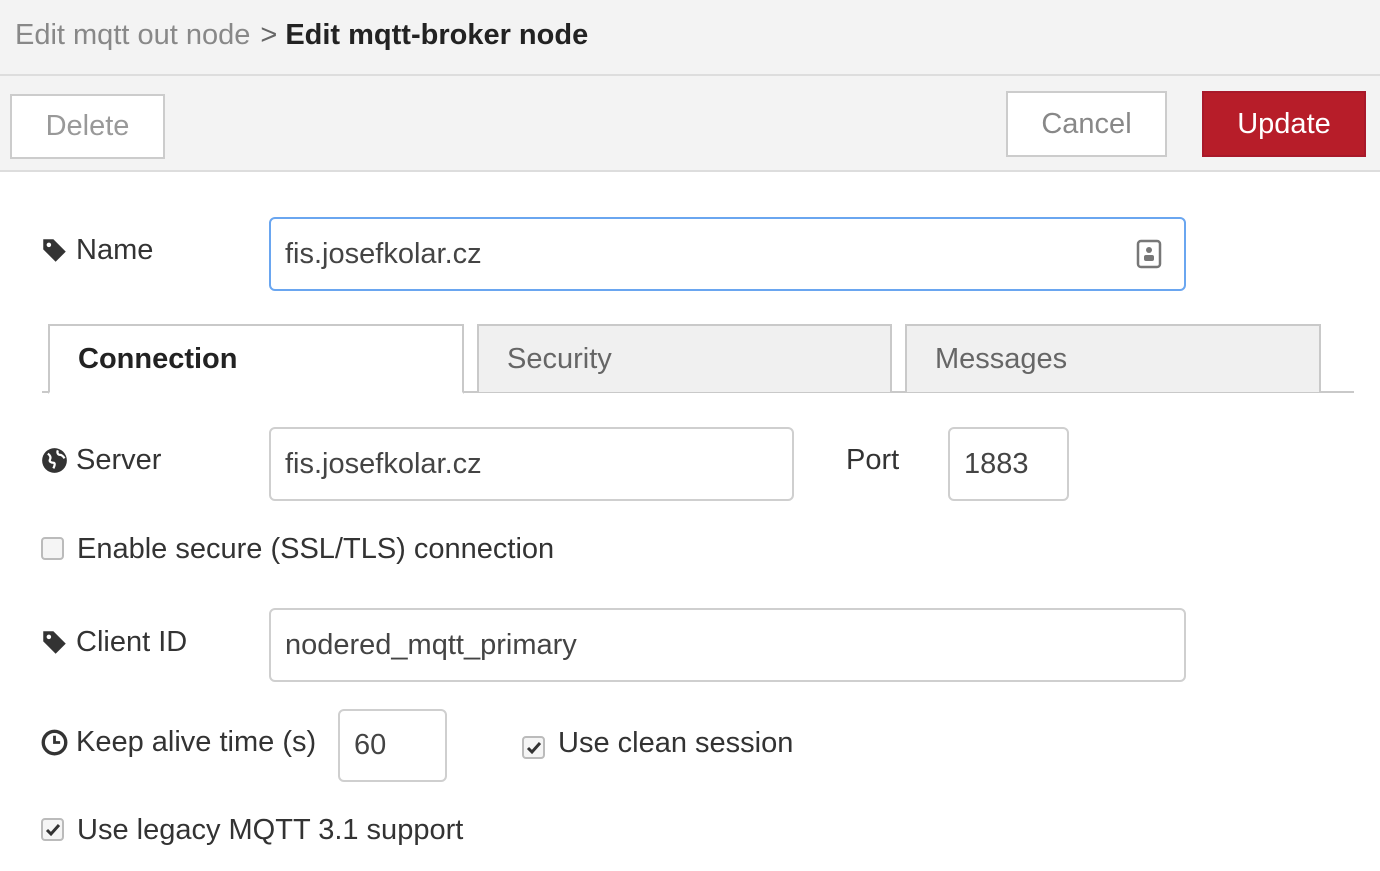 This screenshot has height=871, width=1380. What do you see at coordinates (132, 35) in the screenshot?
I see `breadcrumb-parent-link: Edit mqtt out node` at bounding box center [132, 35].